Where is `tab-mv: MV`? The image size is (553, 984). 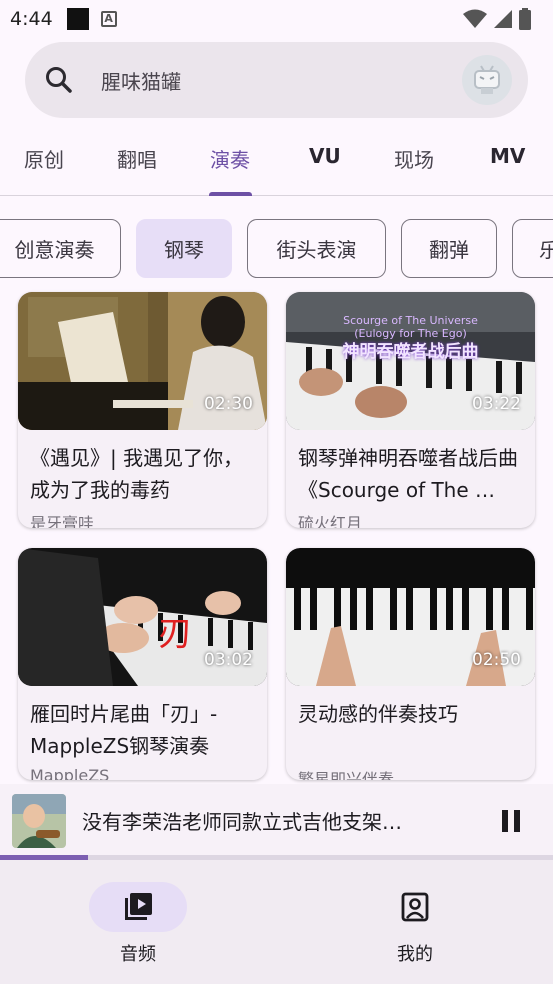
tab-mv: MV is located at coordinates (507, 156).